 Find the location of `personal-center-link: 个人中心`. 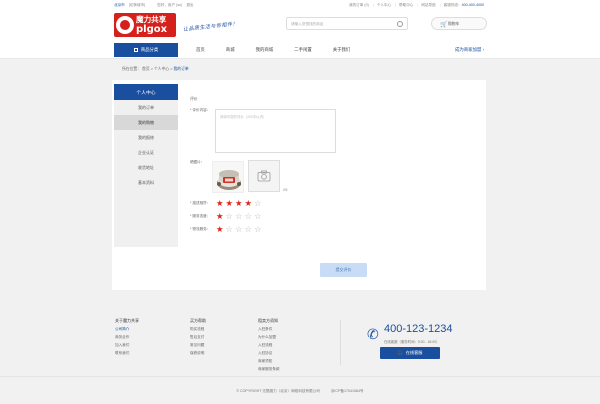

personal-center-link: 个人中心 is located at coordinates (384, 5).